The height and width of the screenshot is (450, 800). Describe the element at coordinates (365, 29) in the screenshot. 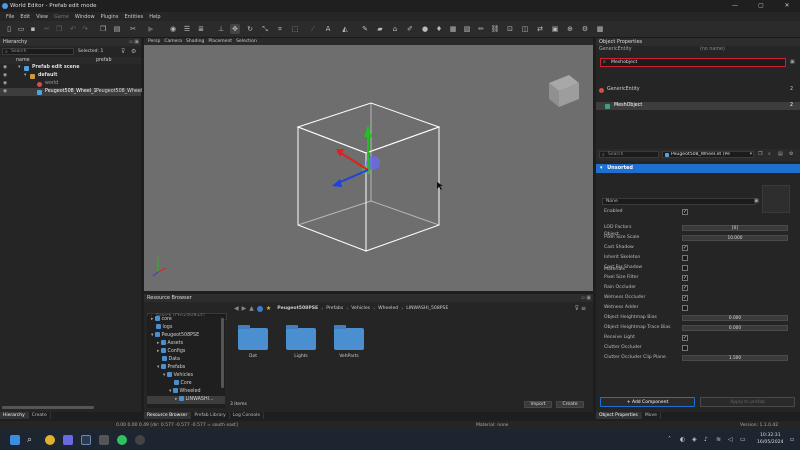

I see `pen-icon: ✎` at that location.